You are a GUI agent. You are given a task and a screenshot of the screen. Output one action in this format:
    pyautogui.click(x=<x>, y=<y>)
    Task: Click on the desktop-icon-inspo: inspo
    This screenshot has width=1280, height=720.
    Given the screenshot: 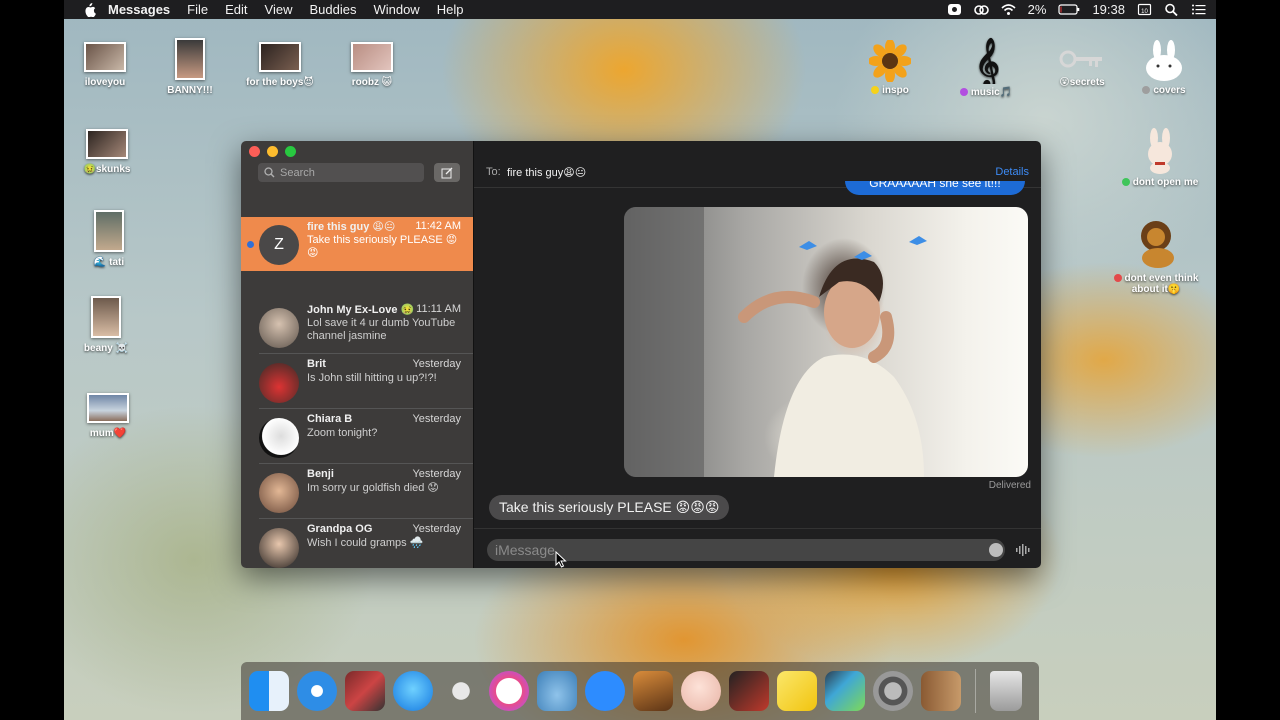 What is the action you would take?
    pyautogui.click(x=890, y=67)
    